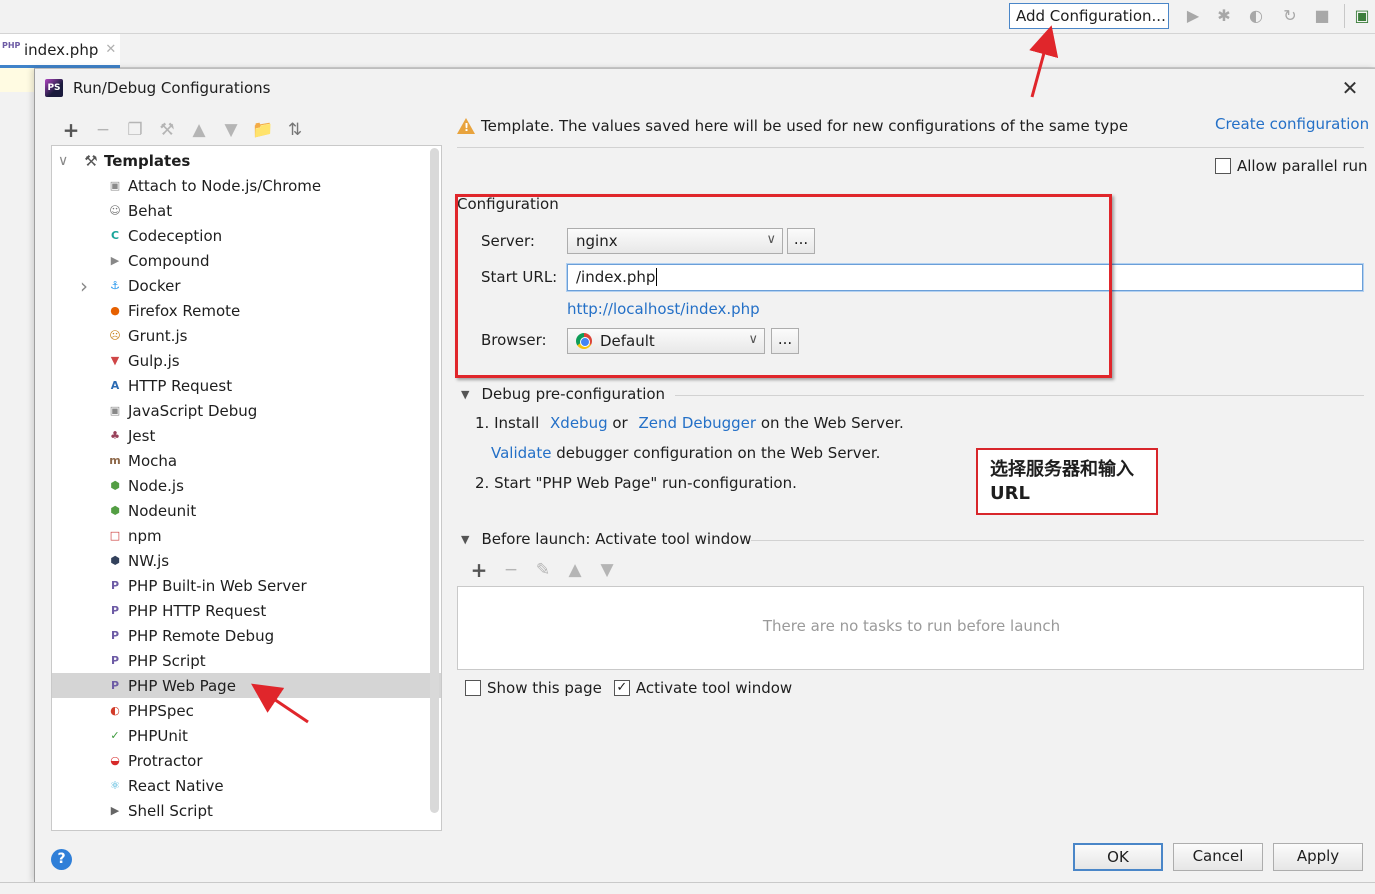 This screenshot has width=1375, height=894. What do you see at coordinates (241, 160) in the screenshot?
I see `tree-root-templates: ∨ ⚒ Templates` at bounding box center [241, 160].